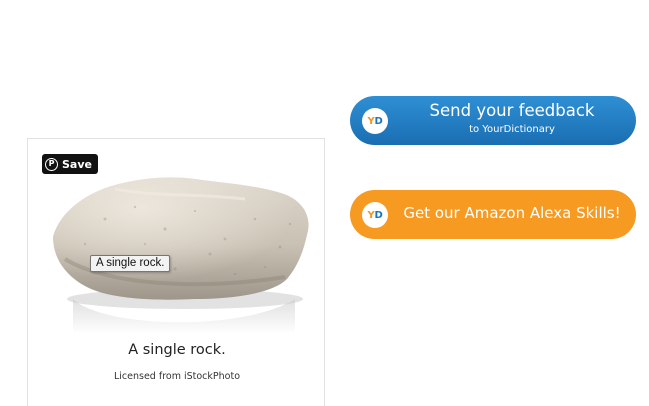 This screenshot has height=406, width=649. What do you see at coordinates (512, 213) in the screenshot?
I see `alexa-skills-label: Get our Amazon Alexa Skills!` at bounding box center [512, 213].